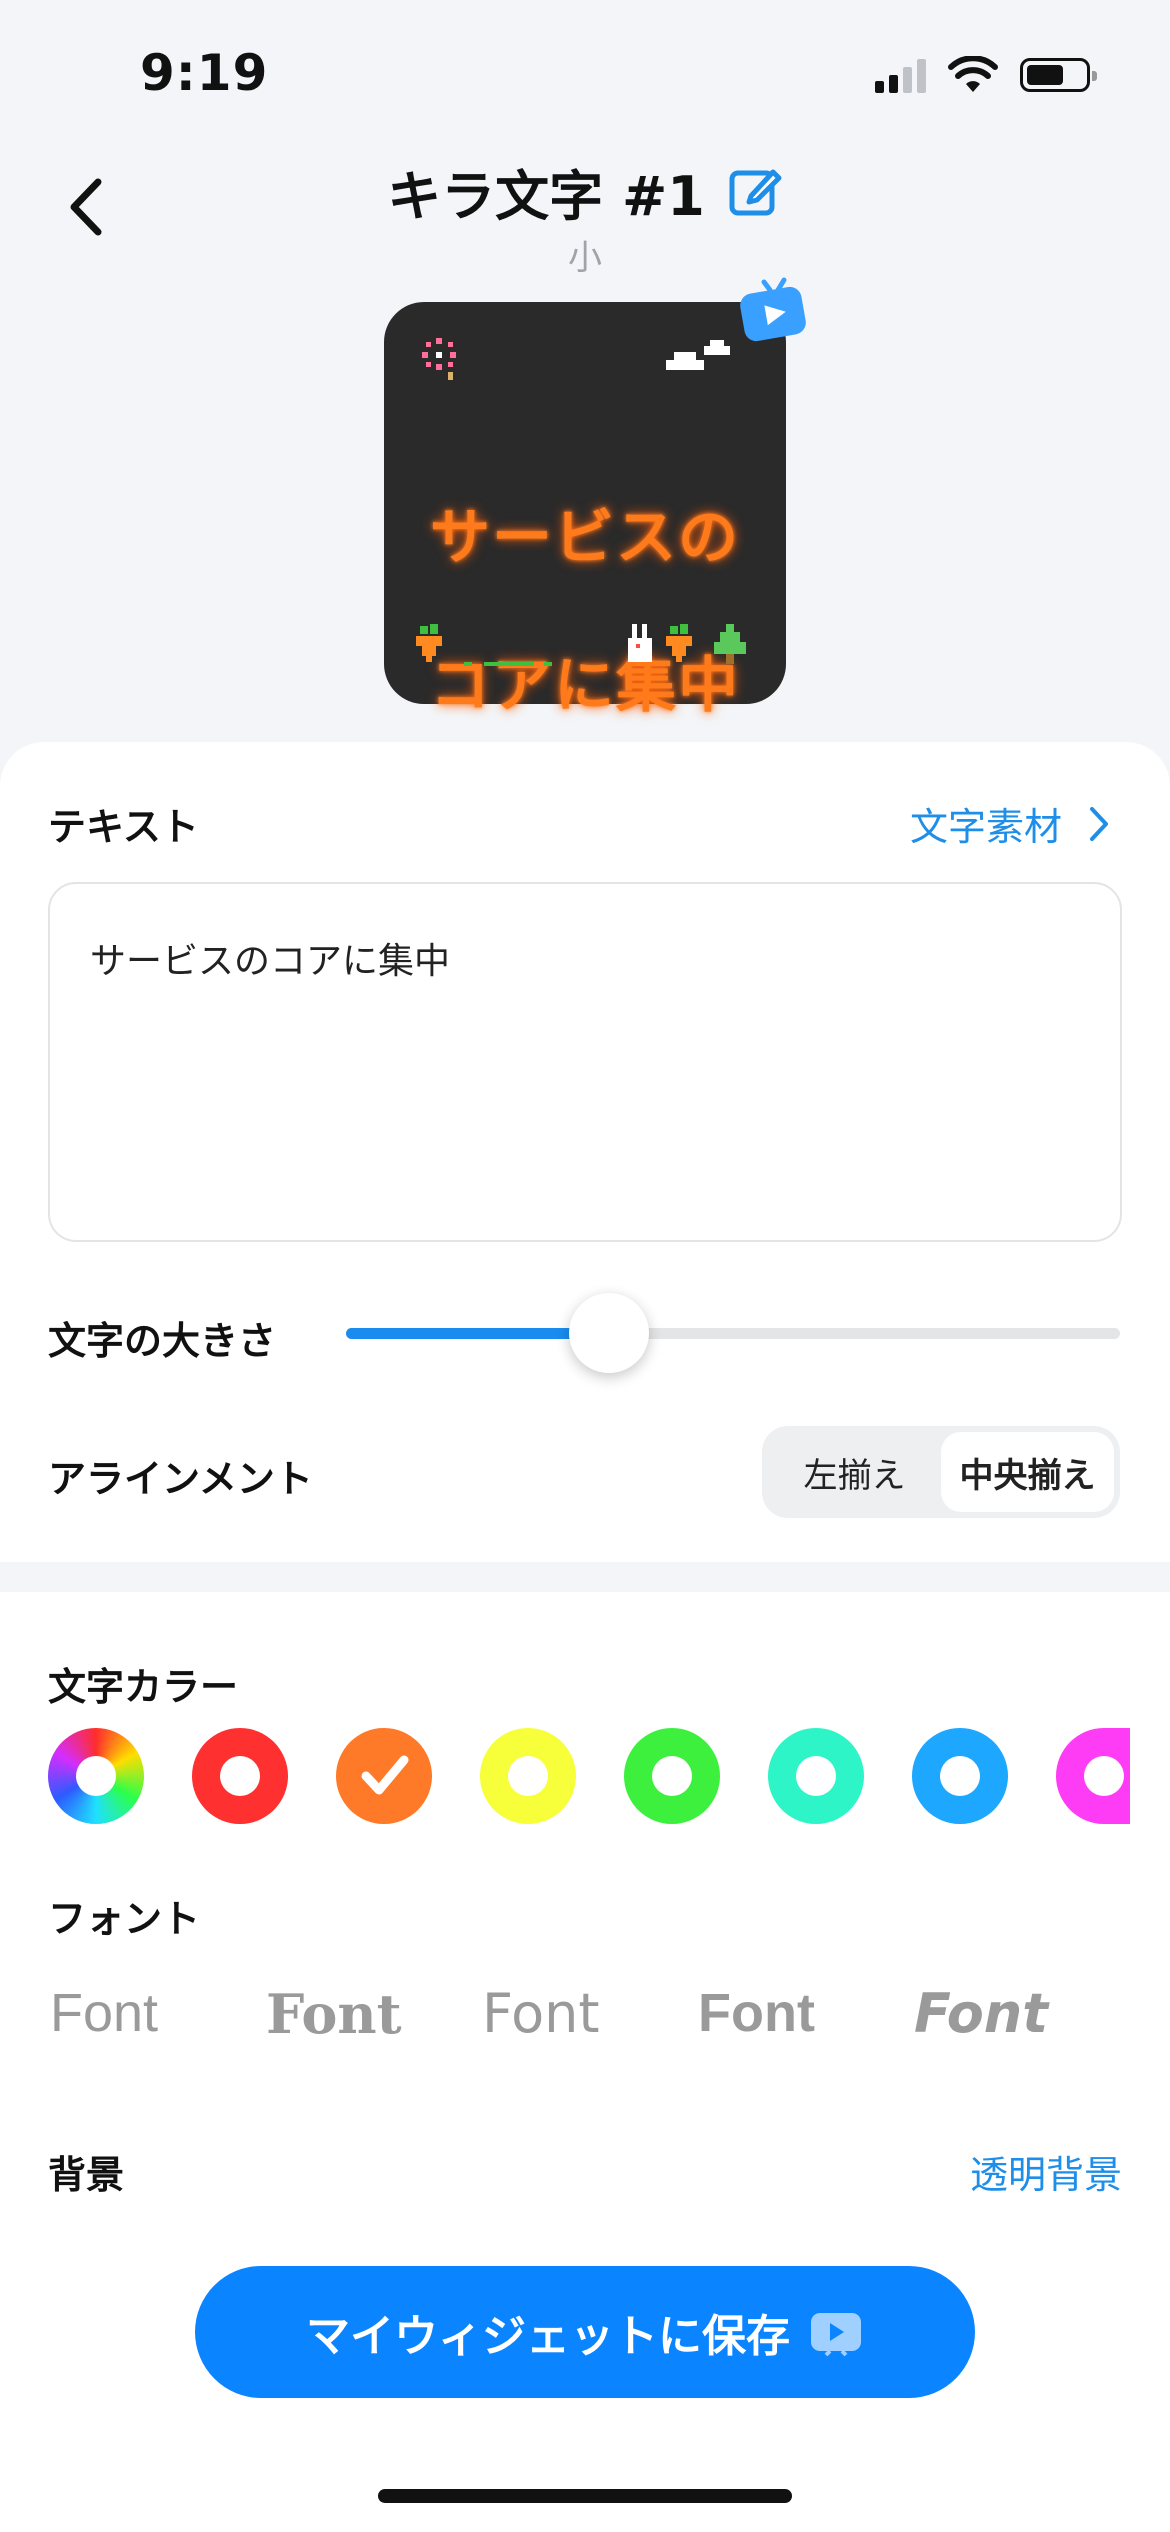 The width and height of the screenshot is (1170, 2532). I want to click on font-size-label: 文字の大きさ, so click(162, 1341).